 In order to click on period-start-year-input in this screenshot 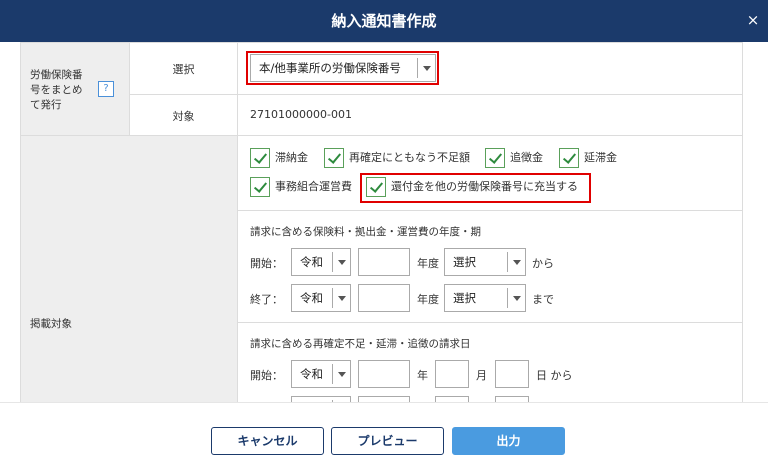, I will do `click(384, 262)`.